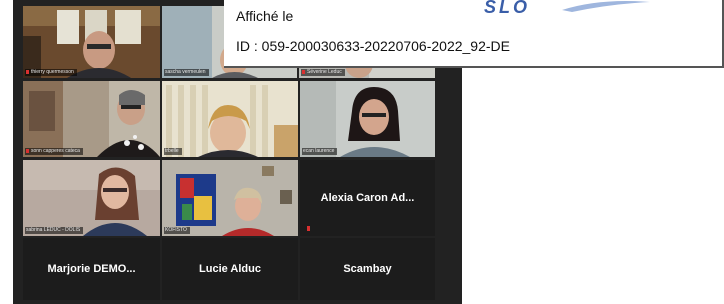 This screenshot has height=304, width=724. Describe the element at coordinates (507, 8) in the screenshot. I see `logo-text: SLO` at that location.